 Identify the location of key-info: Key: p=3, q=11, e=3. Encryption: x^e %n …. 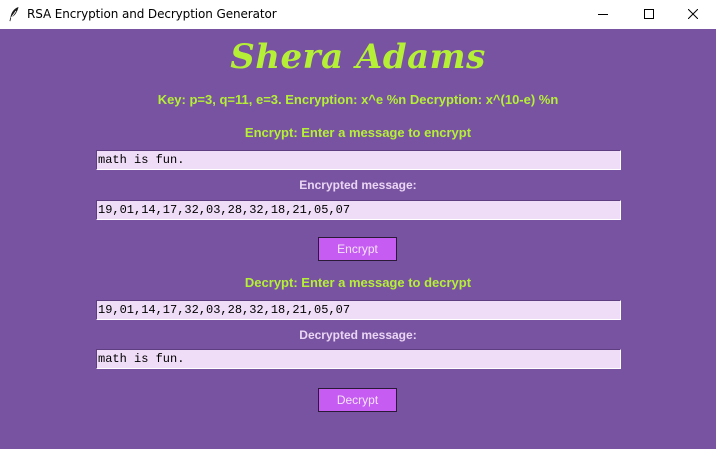
(358, 99).